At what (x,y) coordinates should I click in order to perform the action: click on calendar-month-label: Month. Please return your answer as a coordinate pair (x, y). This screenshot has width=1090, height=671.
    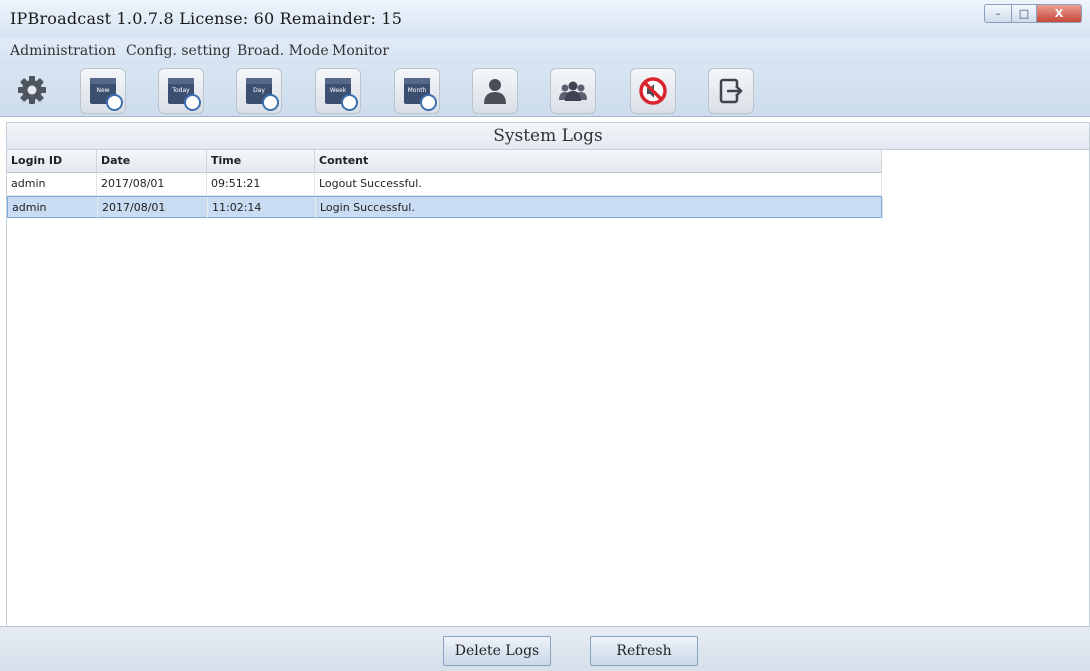
    Looking at the image, I should click on (417, 90).